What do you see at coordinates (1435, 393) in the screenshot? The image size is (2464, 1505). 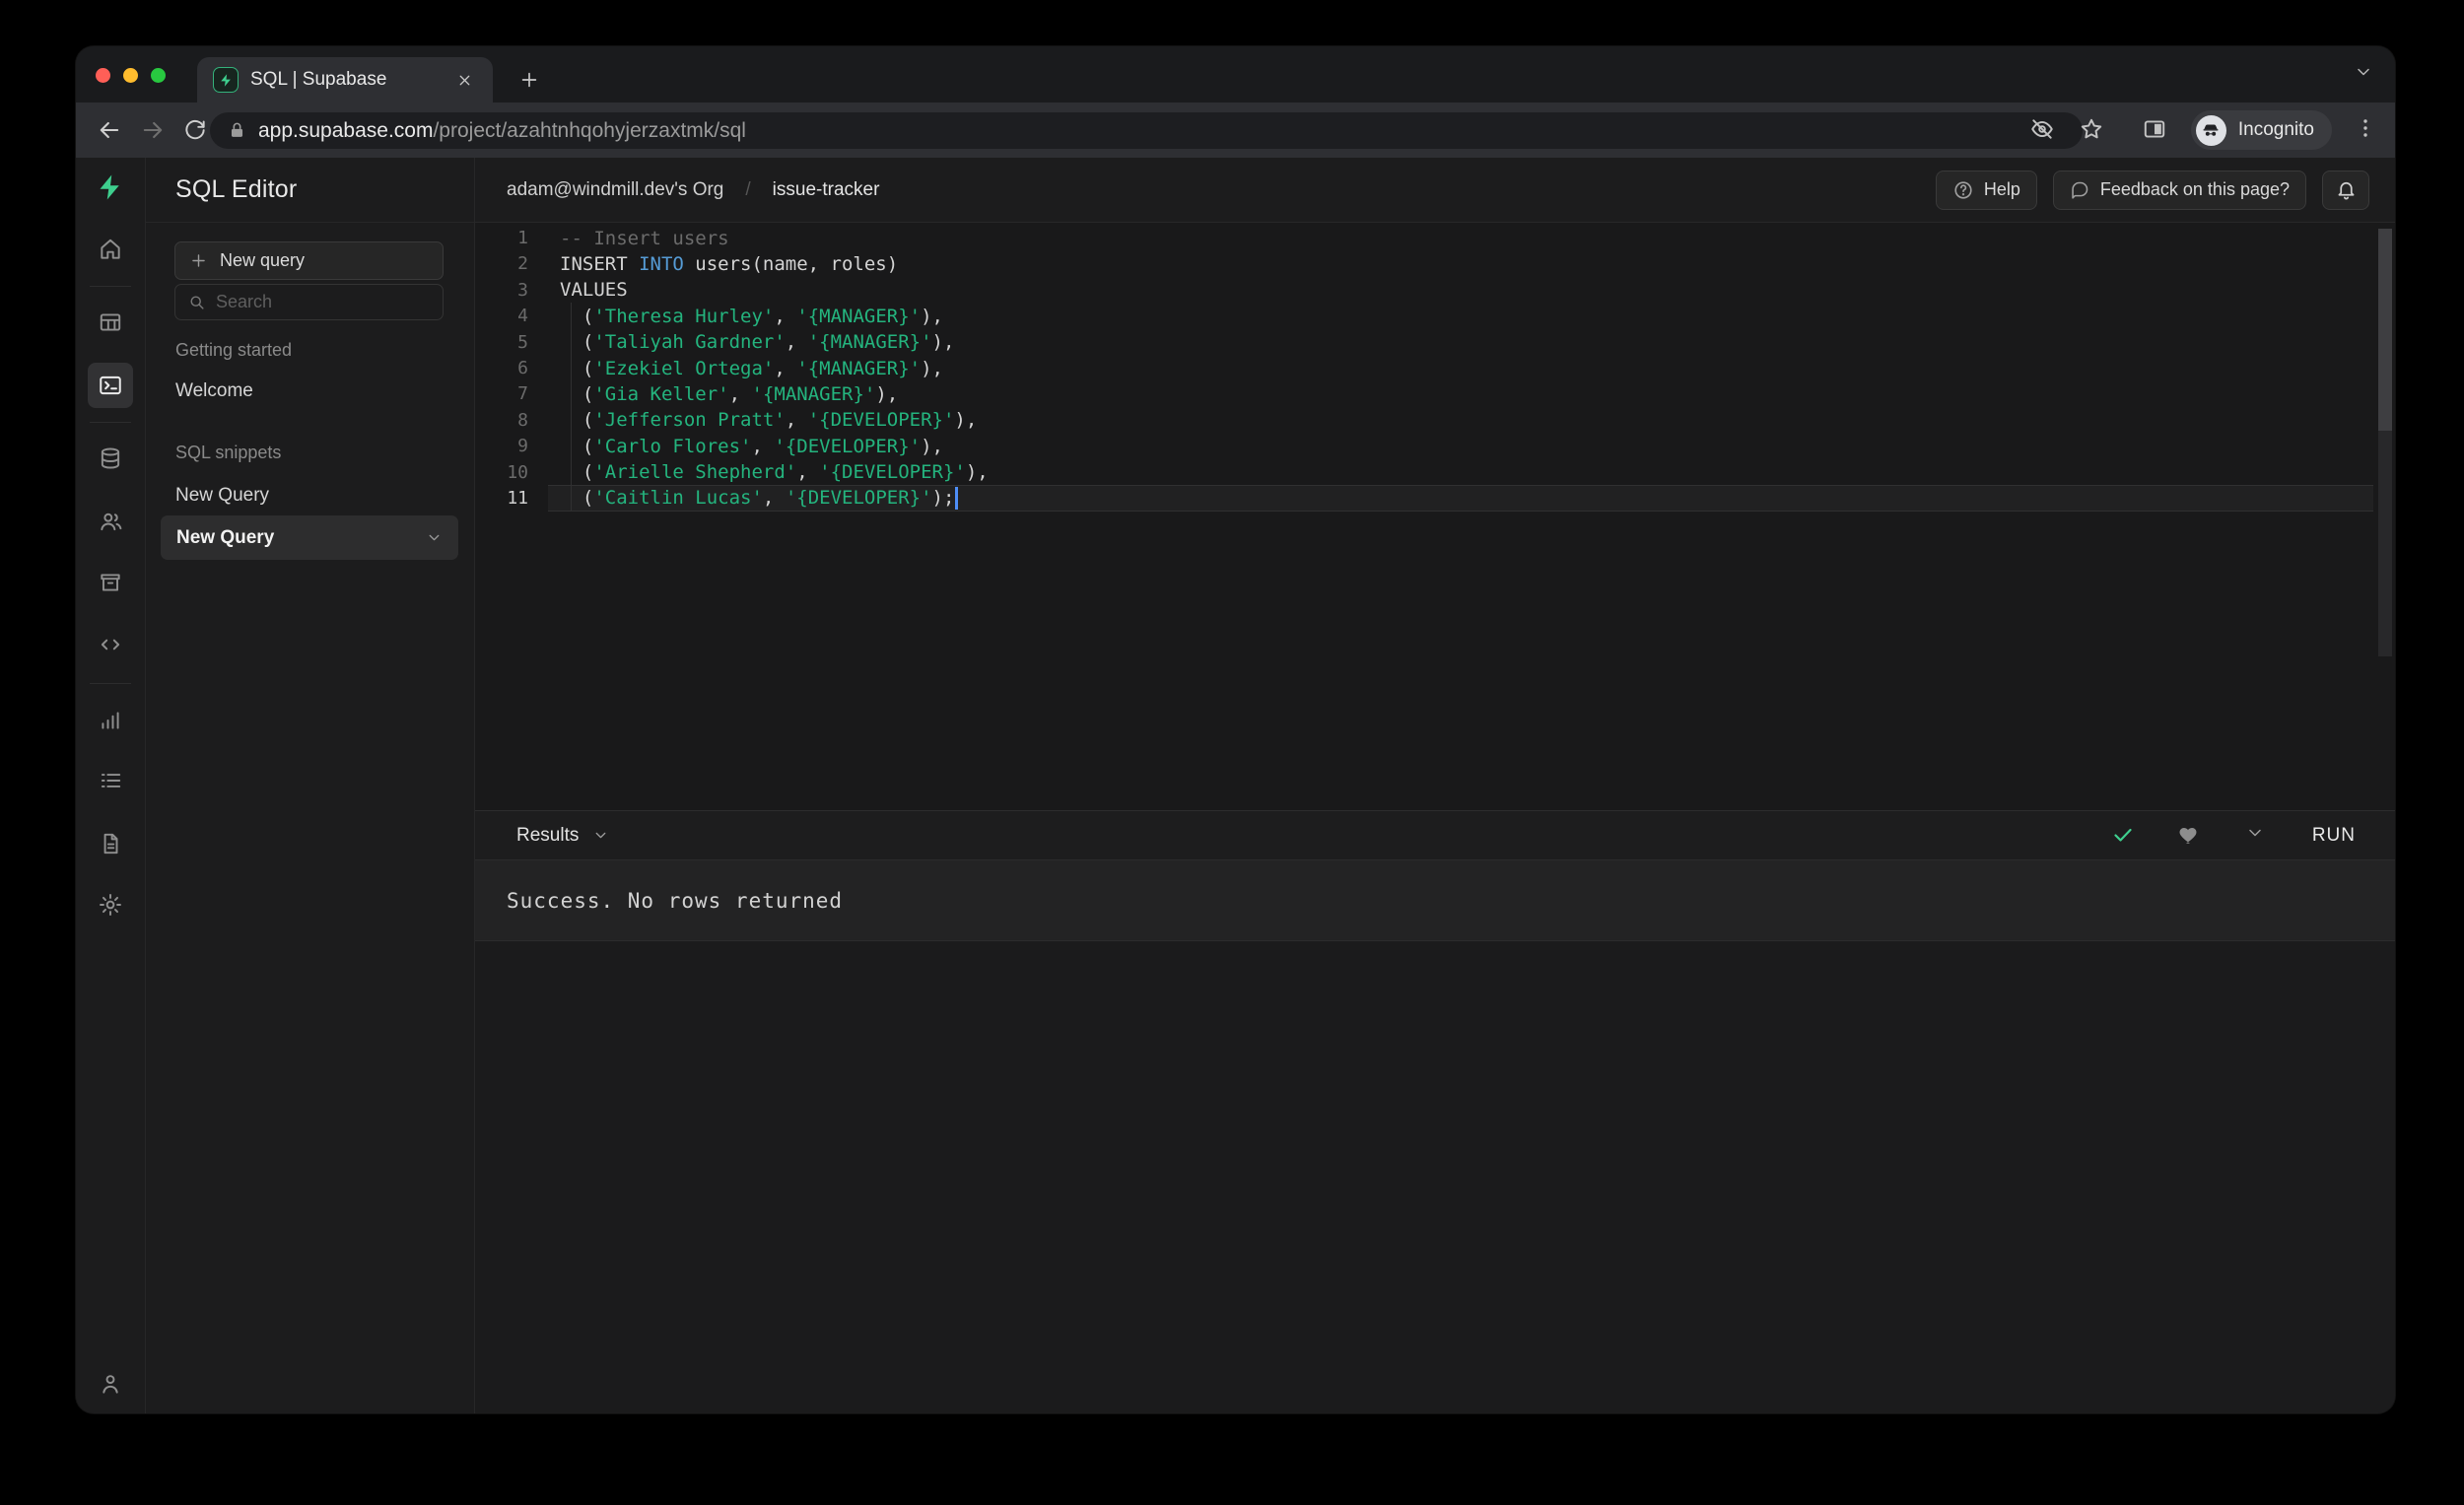 I see `code-line-7: 7 ('Gia Keller', '{MANAGER}'),` at bounding box center [1435, 393].